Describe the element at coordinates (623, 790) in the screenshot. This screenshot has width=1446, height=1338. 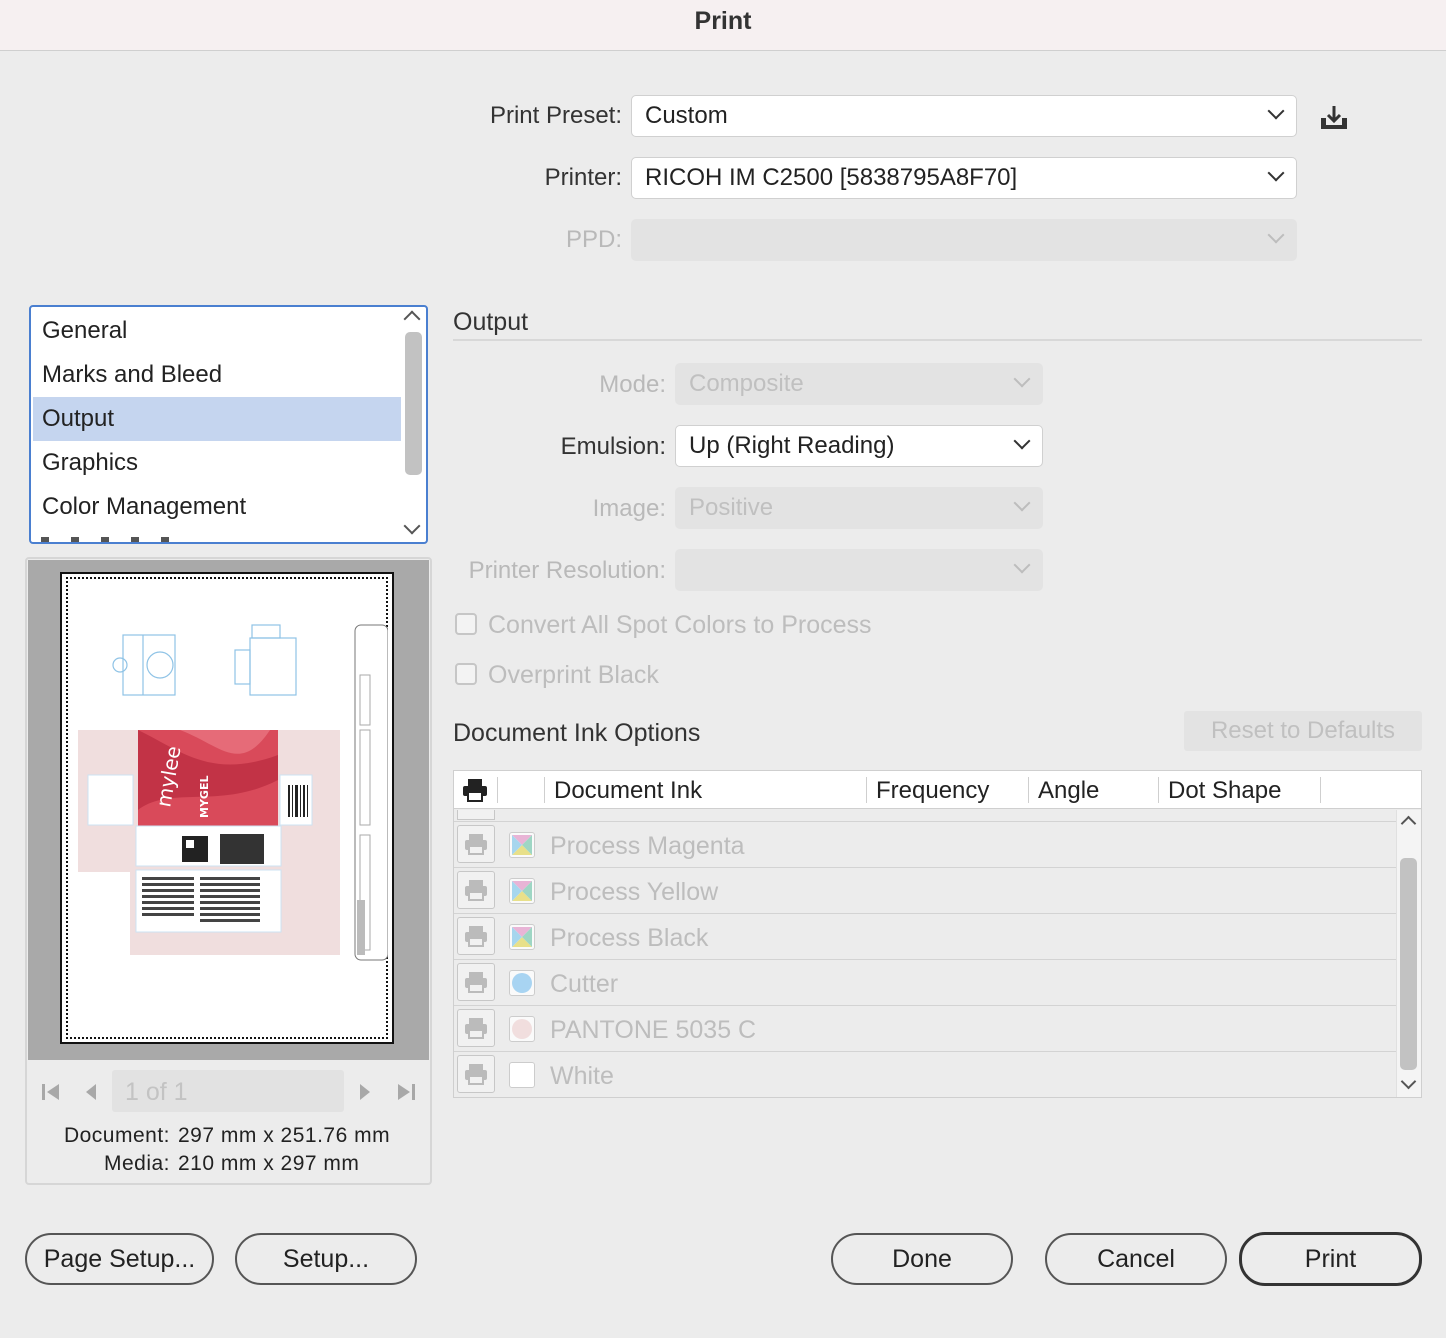
I see `column-document-ink: Document Ink` at that location.